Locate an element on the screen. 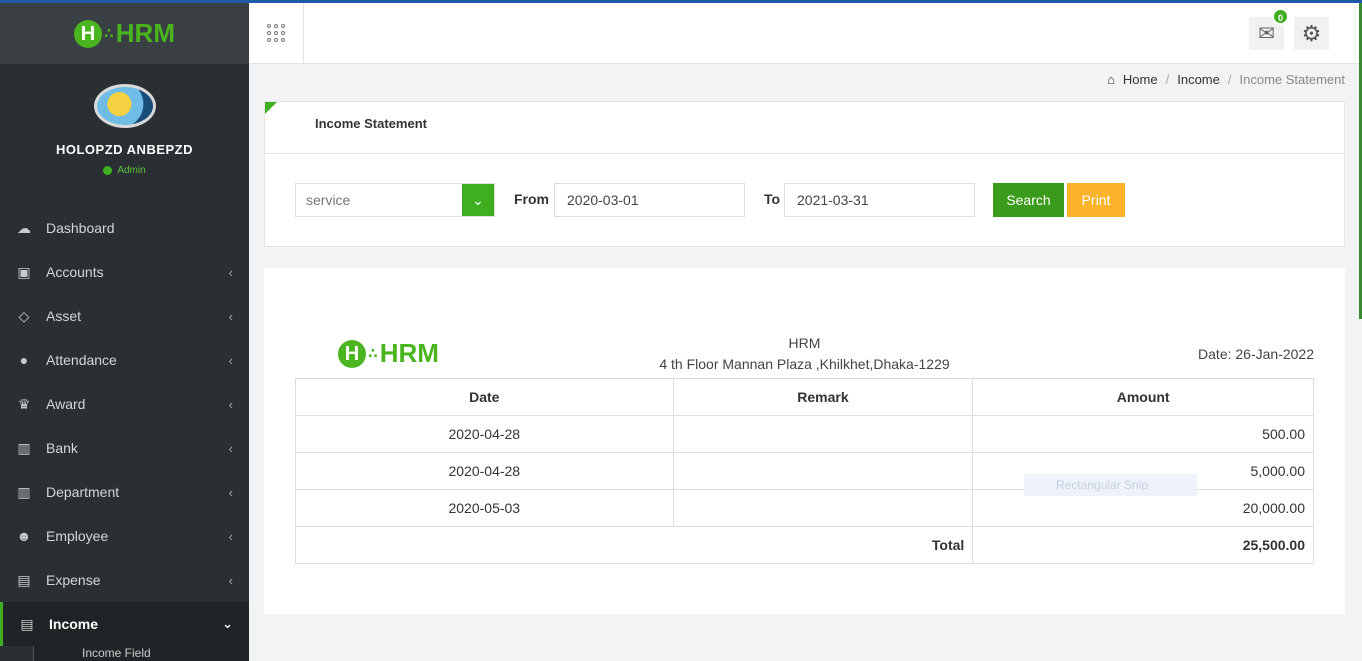 The width and height of the screenshot is (1362, 661). trophy-icon: ♛ is located at coordinates (24, 403).